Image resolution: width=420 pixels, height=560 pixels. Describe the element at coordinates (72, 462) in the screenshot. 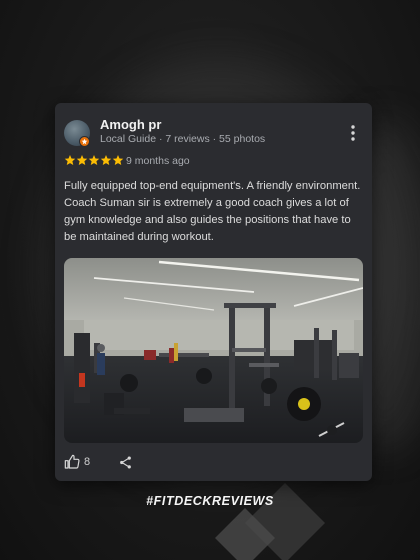

I see `thumbs-up-icon` at that location.